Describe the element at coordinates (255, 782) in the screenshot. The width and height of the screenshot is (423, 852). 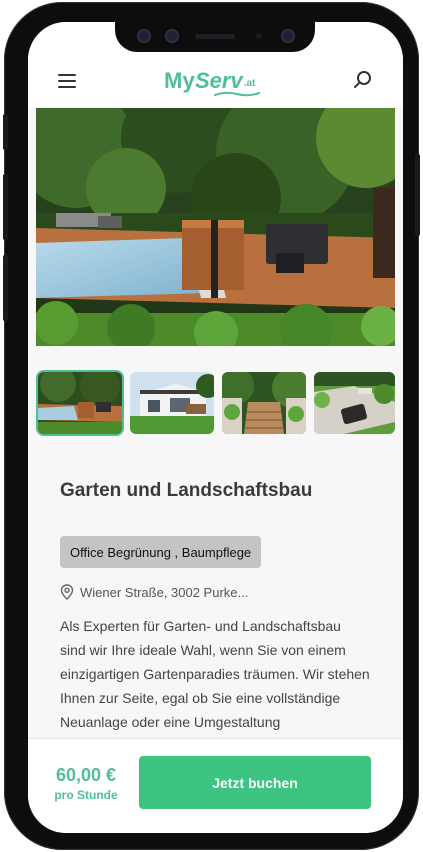
I see `book-now-button: Jetzt buchen` at that location.